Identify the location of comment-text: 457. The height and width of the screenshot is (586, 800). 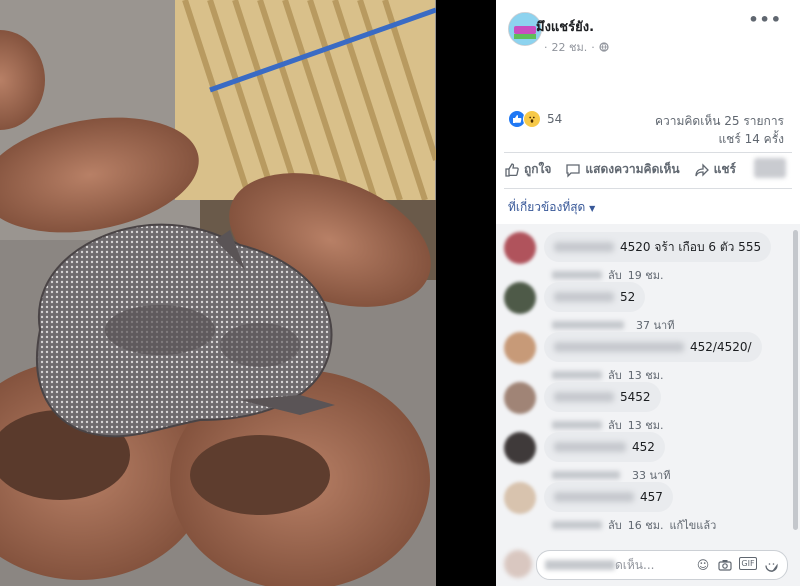
(651, 497).